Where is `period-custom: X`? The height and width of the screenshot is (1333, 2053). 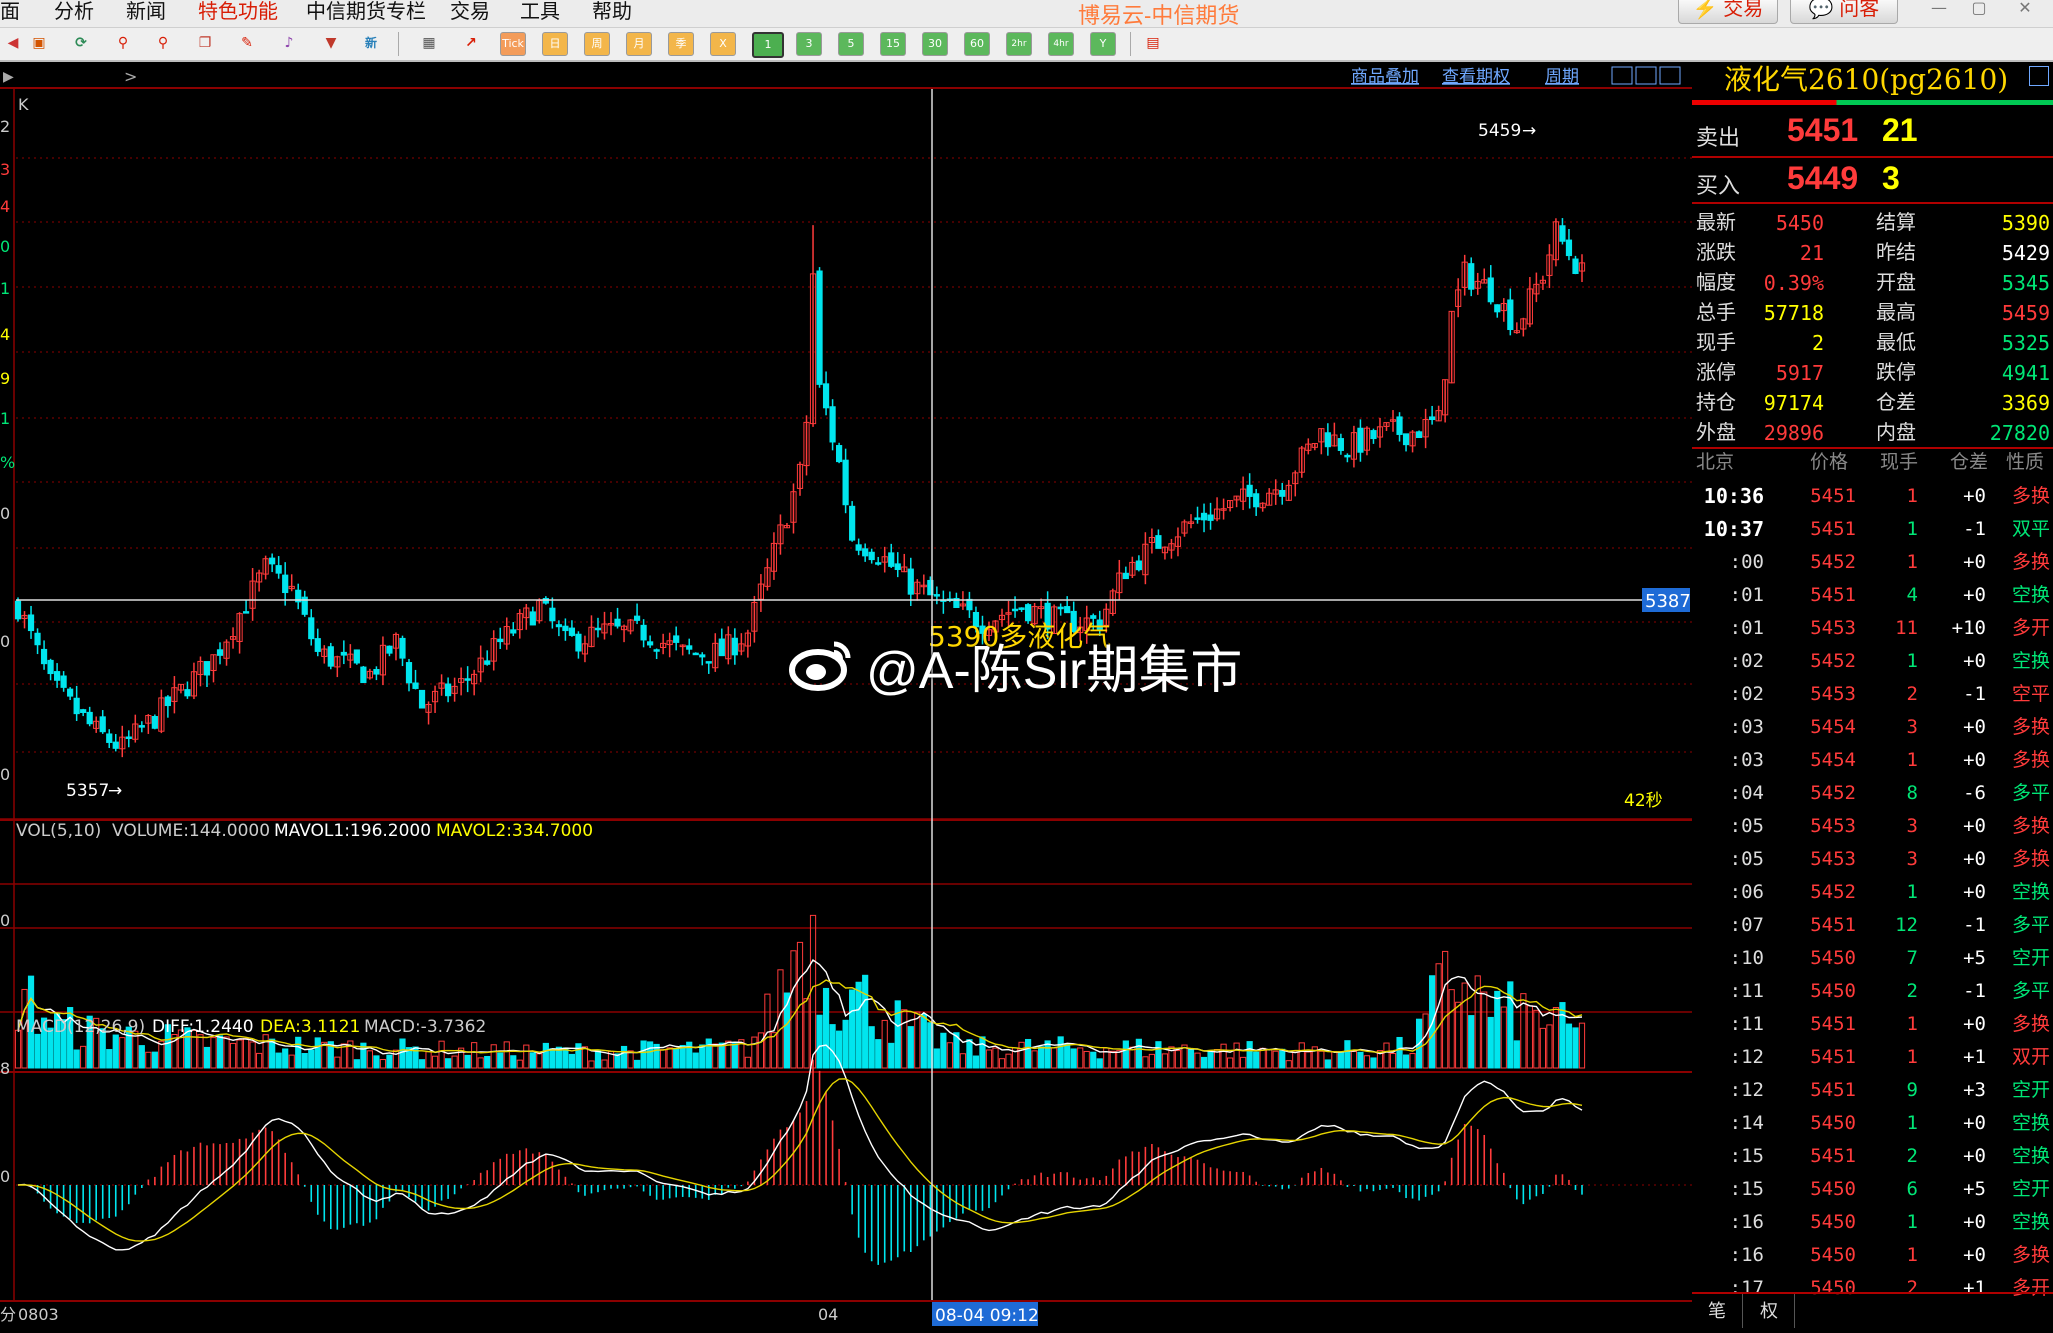
period-custom: X is located at coordinates (723, 44).